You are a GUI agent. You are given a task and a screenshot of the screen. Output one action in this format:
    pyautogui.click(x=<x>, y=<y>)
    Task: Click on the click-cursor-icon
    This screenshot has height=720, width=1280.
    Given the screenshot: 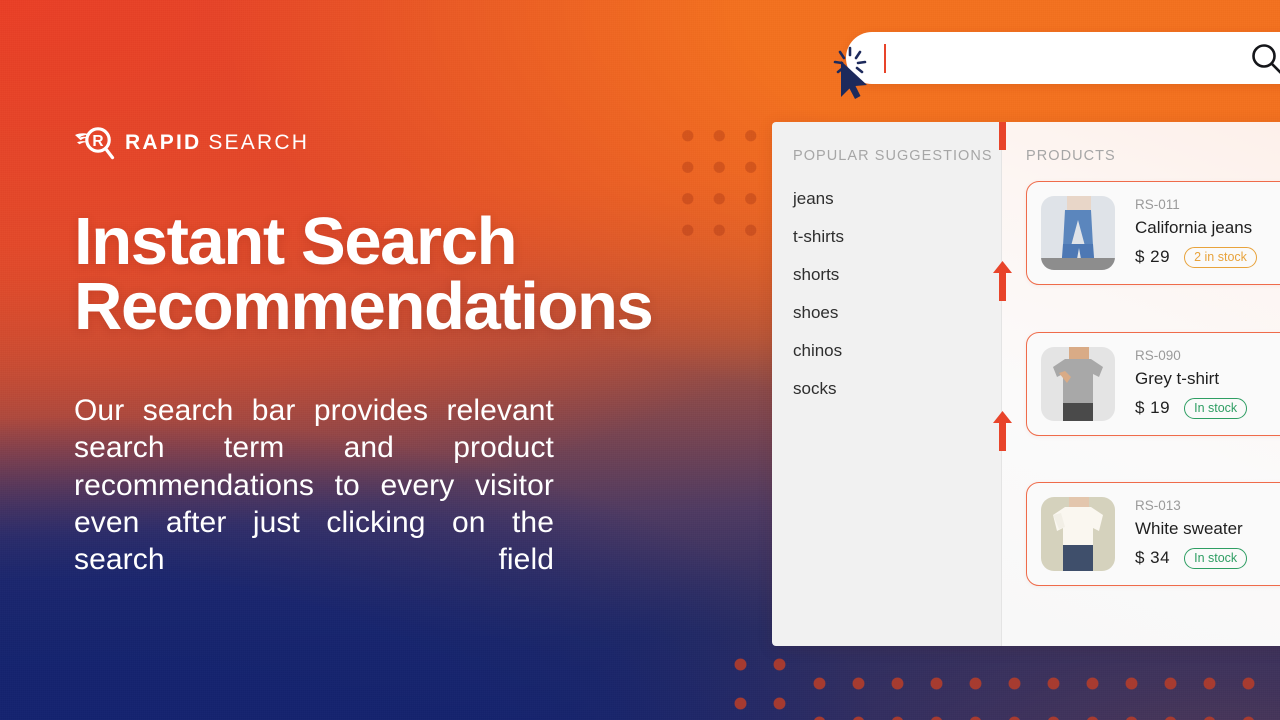 What is the action you would take?
    pyautogui.click(x=850, y=72)
    